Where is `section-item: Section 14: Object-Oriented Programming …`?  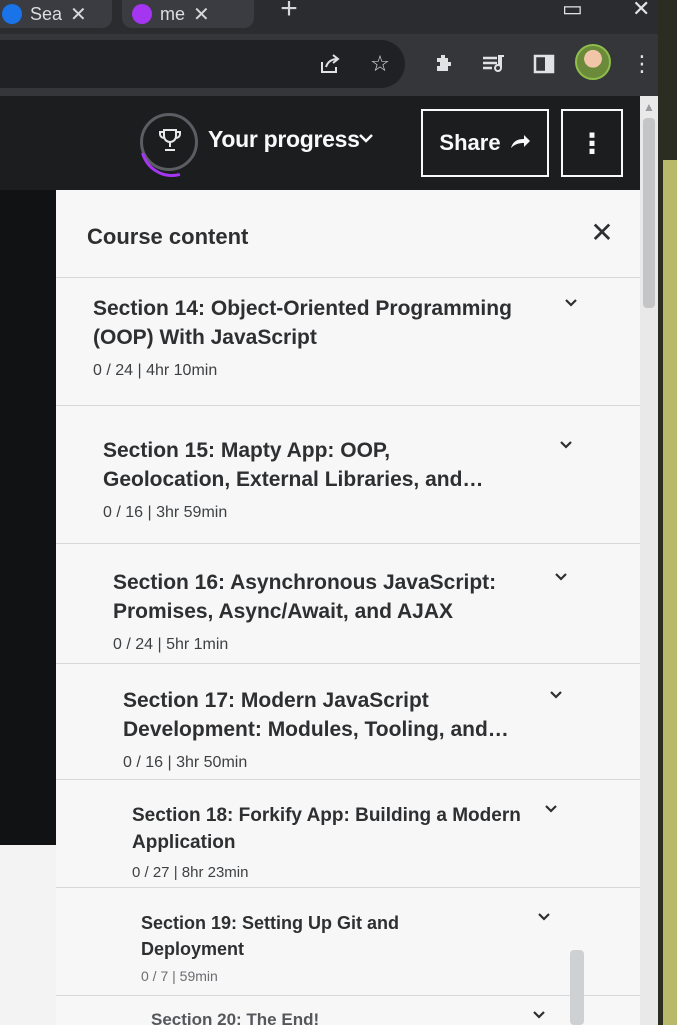 section-item: Section 14: Object-Oriented Programming … is located at coordinates (348, 342).